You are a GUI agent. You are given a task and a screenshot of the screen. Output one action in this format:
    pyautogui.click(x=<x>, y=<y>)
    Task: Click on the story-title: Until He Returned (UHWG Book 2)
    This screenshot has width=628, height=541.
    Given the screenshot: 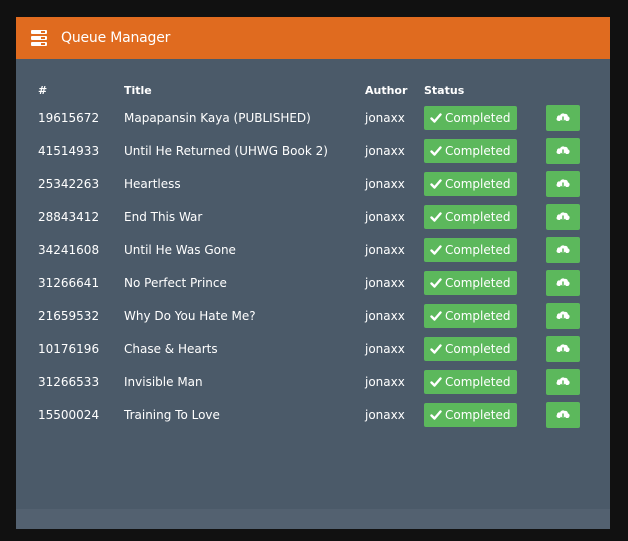 What is the action you would take?
    pyautogui.click(x=226, y=150)
    